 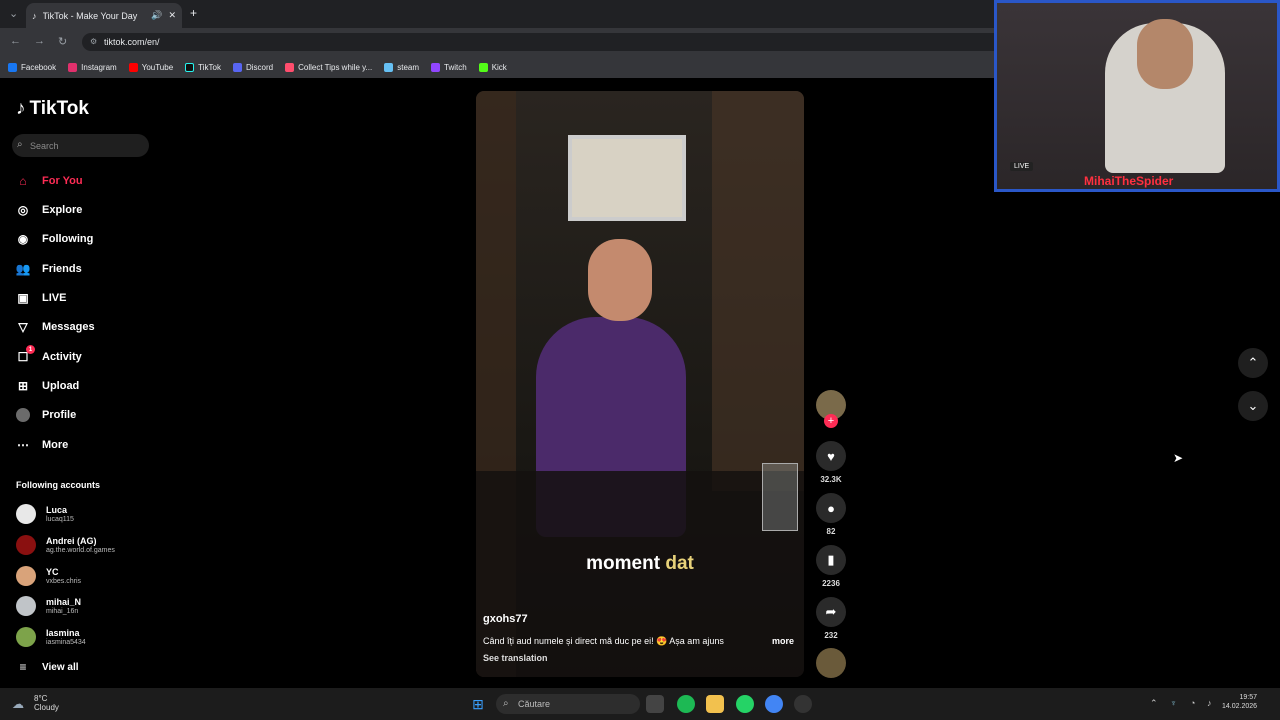 I want to click on tiktok-logo: ♪ TikTok, so click(x=52, y=109).